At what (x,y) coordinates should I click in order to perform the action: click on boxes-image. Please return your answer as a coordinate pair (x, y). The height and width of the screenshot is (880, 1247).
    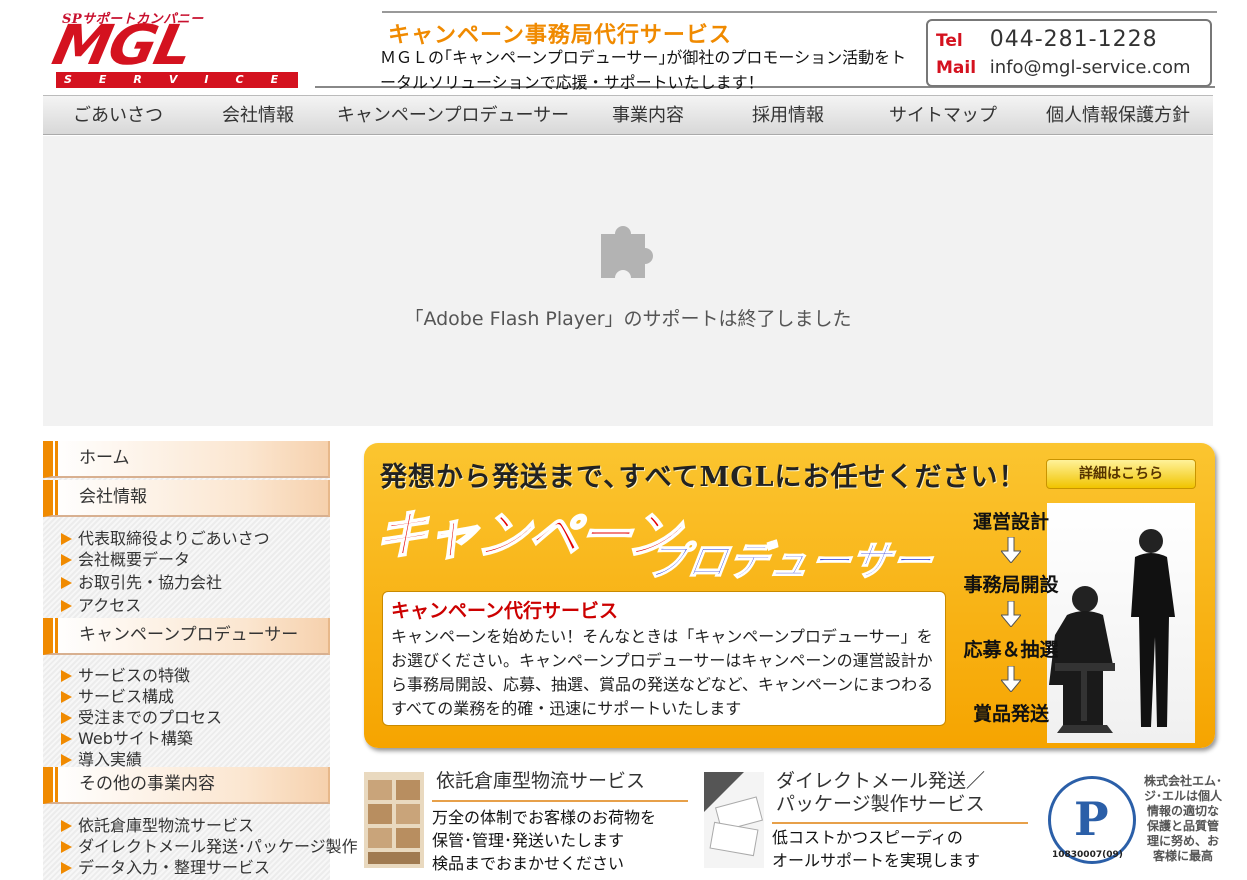
    Looking at the image, I should click on (394, 820).